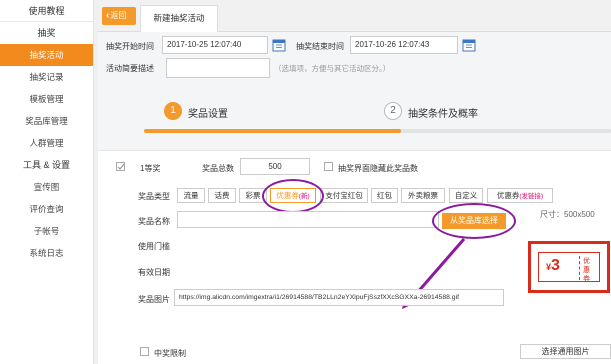 This screenshot has height=364, width=611. I want to click on sidebar-item-audience: 人群管理, so click(46, 143).